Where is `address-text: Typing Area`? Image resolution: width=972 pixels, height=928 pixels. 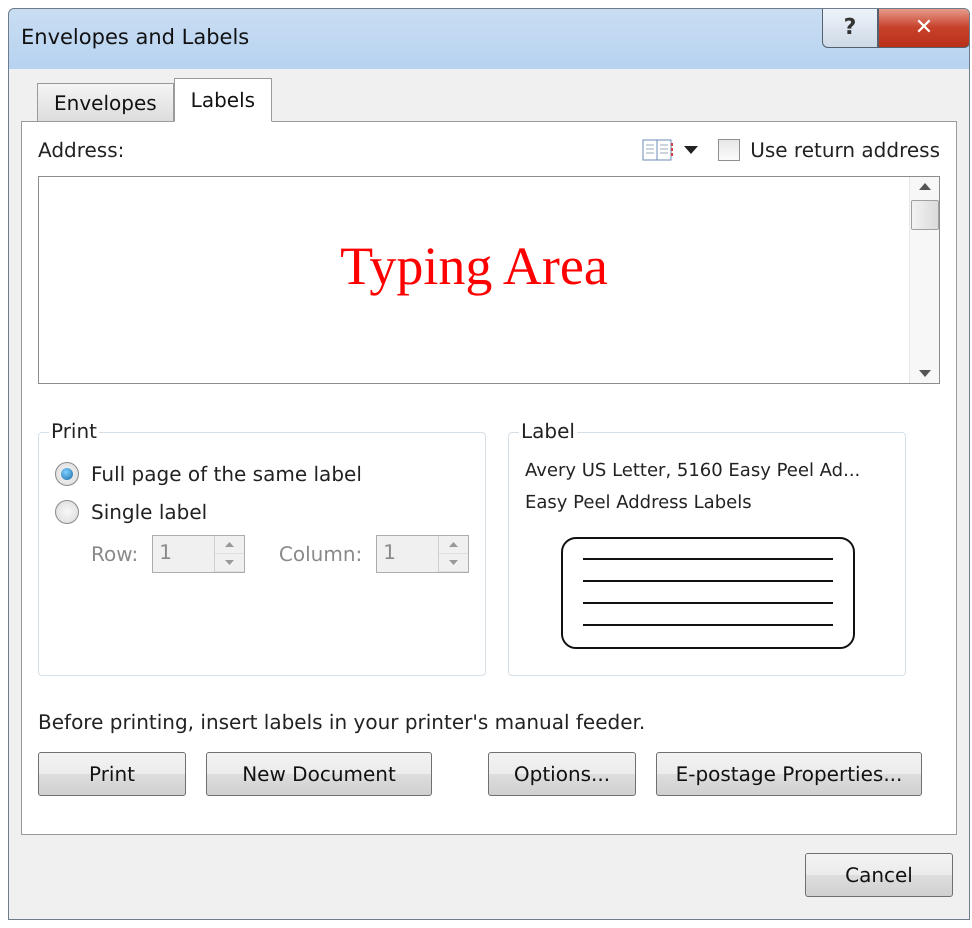 address-text: Typing Area is located at coordinates (474, 266).